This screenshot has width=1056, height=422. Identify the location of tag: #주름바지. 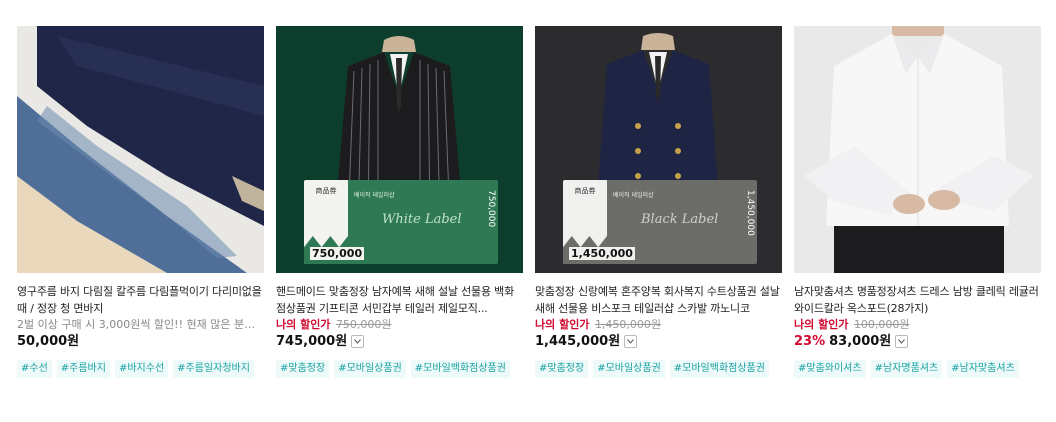
(83, 369).